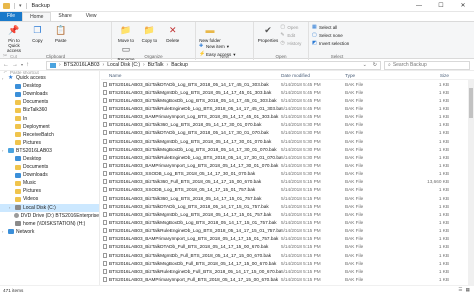  I want to click on invert-selection-icon: ◩, so click(314, 43).